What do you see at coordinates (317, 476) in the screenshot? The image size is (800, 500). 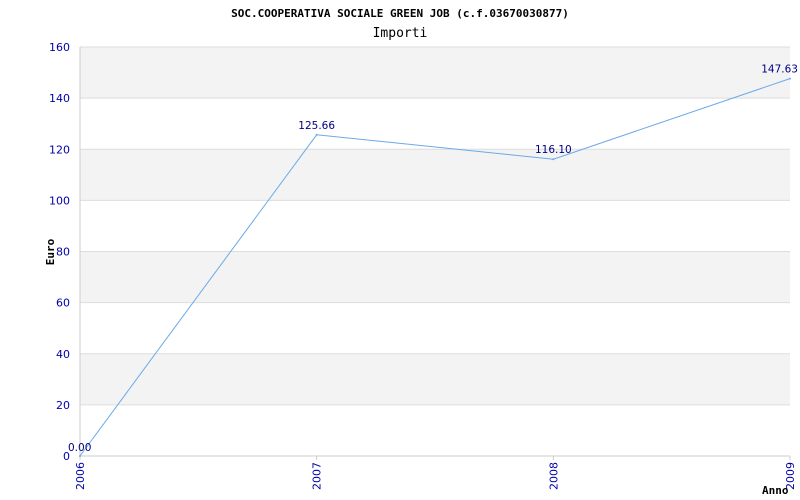 I see `x-tick-label: 2007` at bounding box center [317, 476].